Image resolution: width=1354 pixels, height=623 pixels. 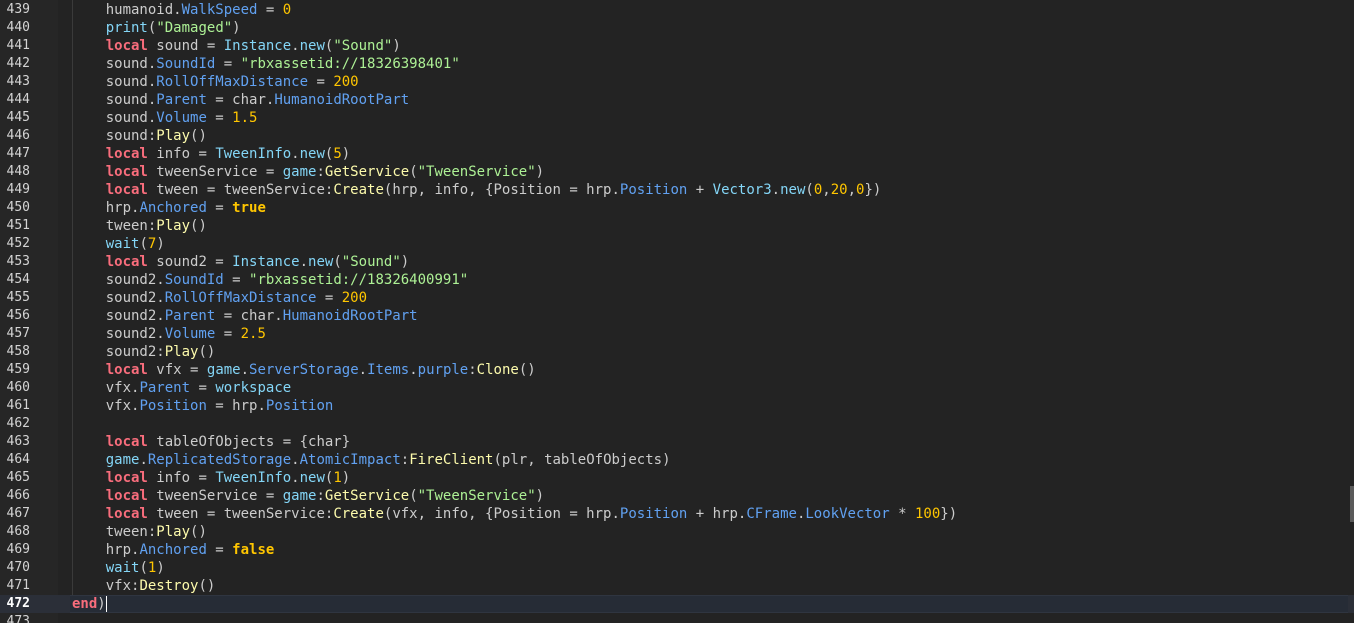 What do you see at coordinates (215, 496) in the screenshot?
I see `code-token: tweenService =` at bounding box center [215, 496].